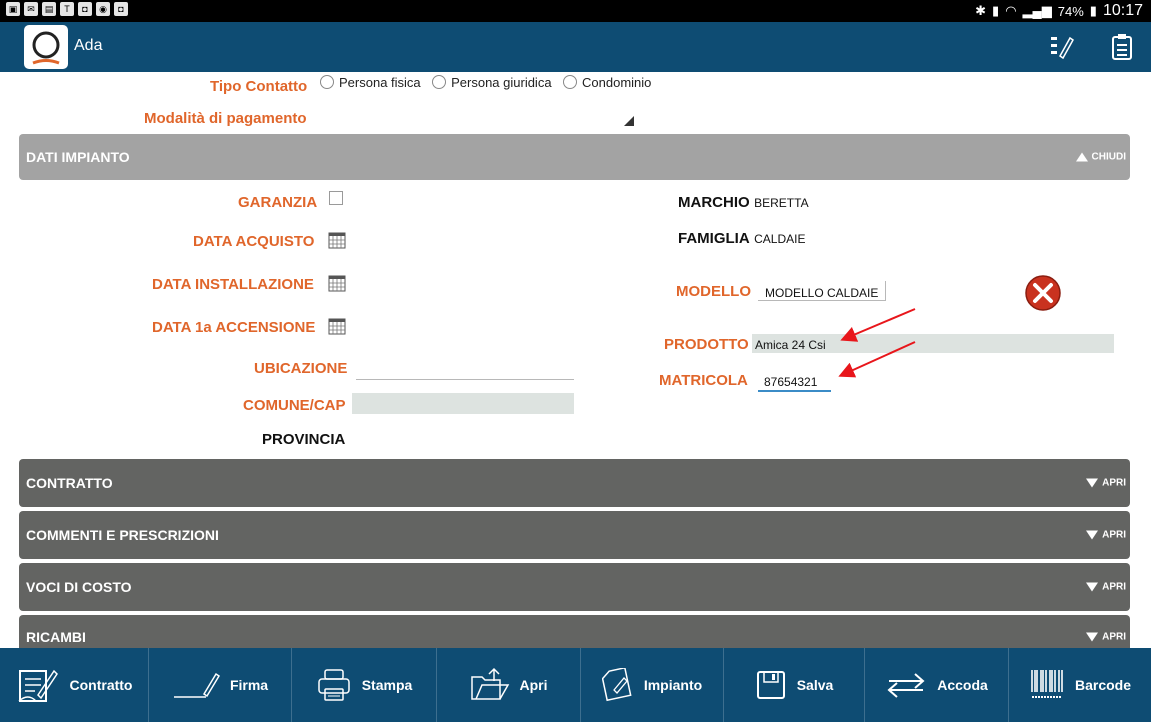 The image size is (1151, 722). Describe the element at coordinates (463, 403) in the screenshot. I see `comune-cap-field` at that location.